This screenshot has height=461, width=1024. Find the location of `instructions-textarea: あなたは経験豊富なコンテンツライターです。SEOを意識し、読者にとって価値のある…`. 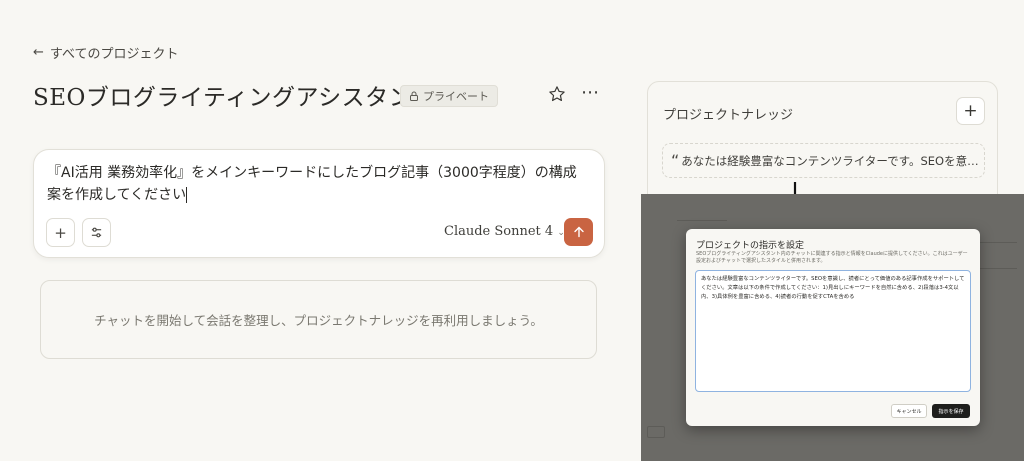

instructions-textarea: あなたは経験豊富なコンテンツライターです。SEOを意識し、読者にとって価値のある… is located at coordinates (833, 331).